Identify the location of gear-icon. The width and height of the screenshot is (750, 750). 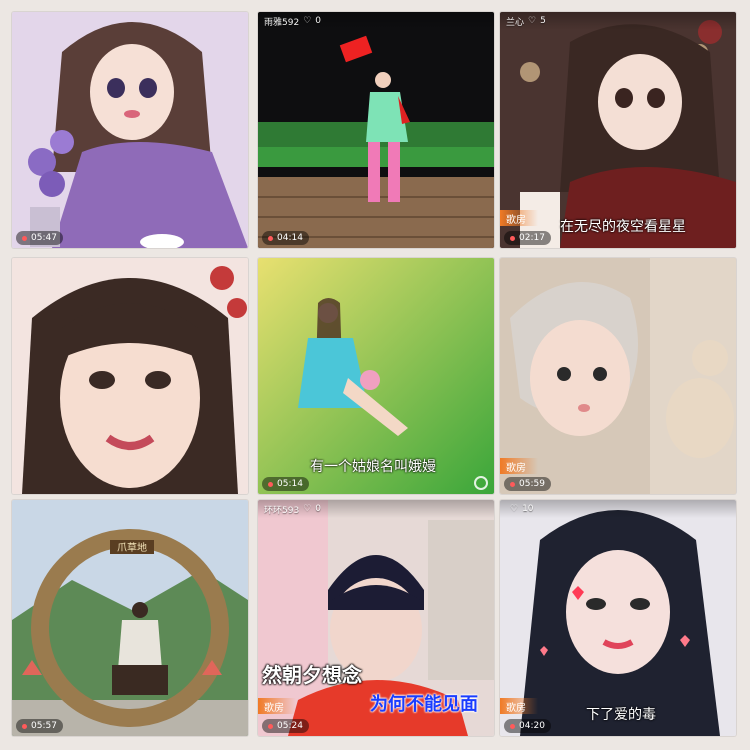
(481, 483).